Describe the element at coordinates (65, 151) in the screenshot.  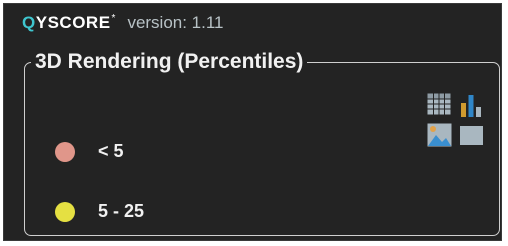
I see `color-dot-salmon` at that location.